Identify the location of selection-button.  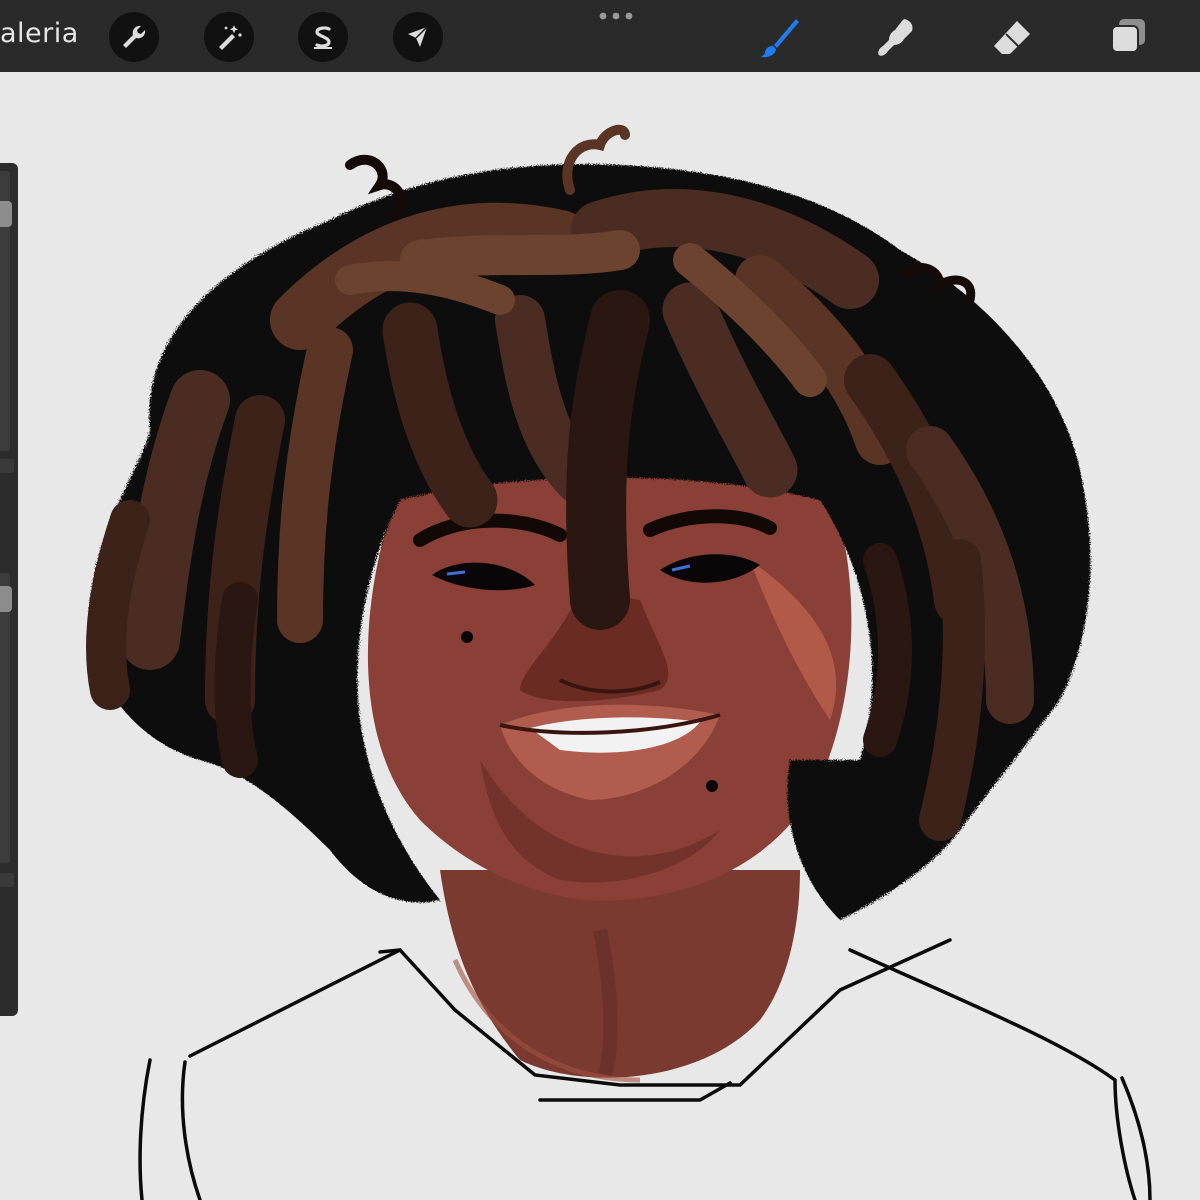
(323, 37).